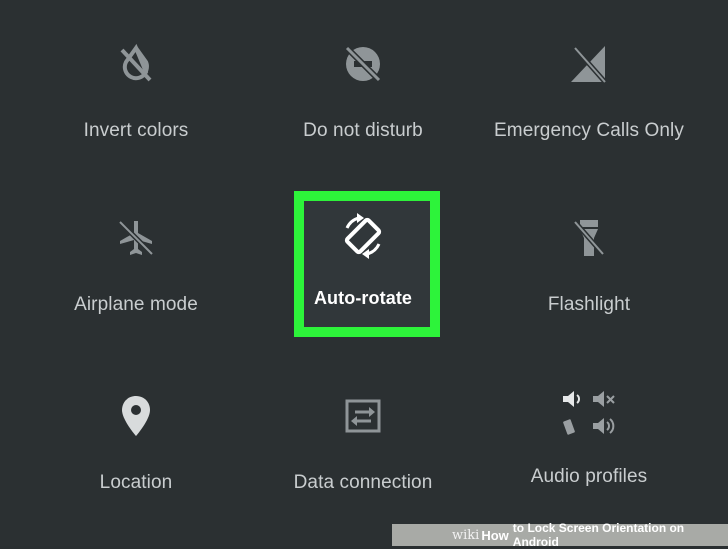 Image resolution: width=728 pixels, height=549 pixels. Describe the element at coordinates (136, 416) in the screenshot. I see `location-pin-icon` at that location.